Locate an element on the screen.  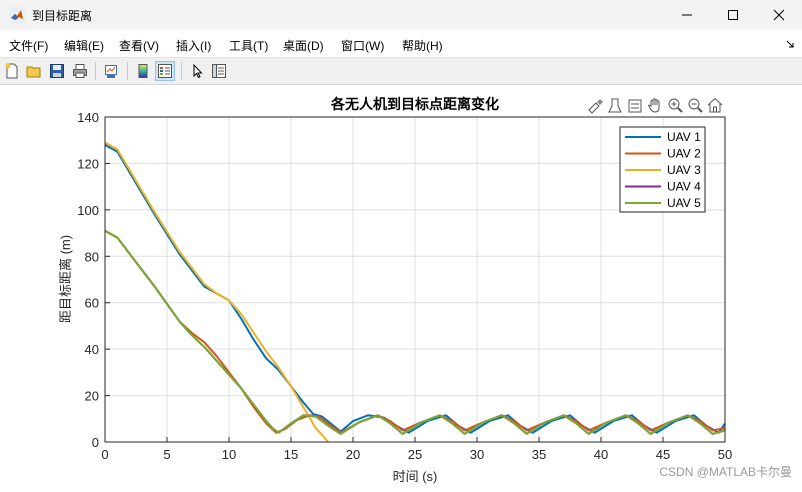
maximize-icon is located at coordinates (733, 15).